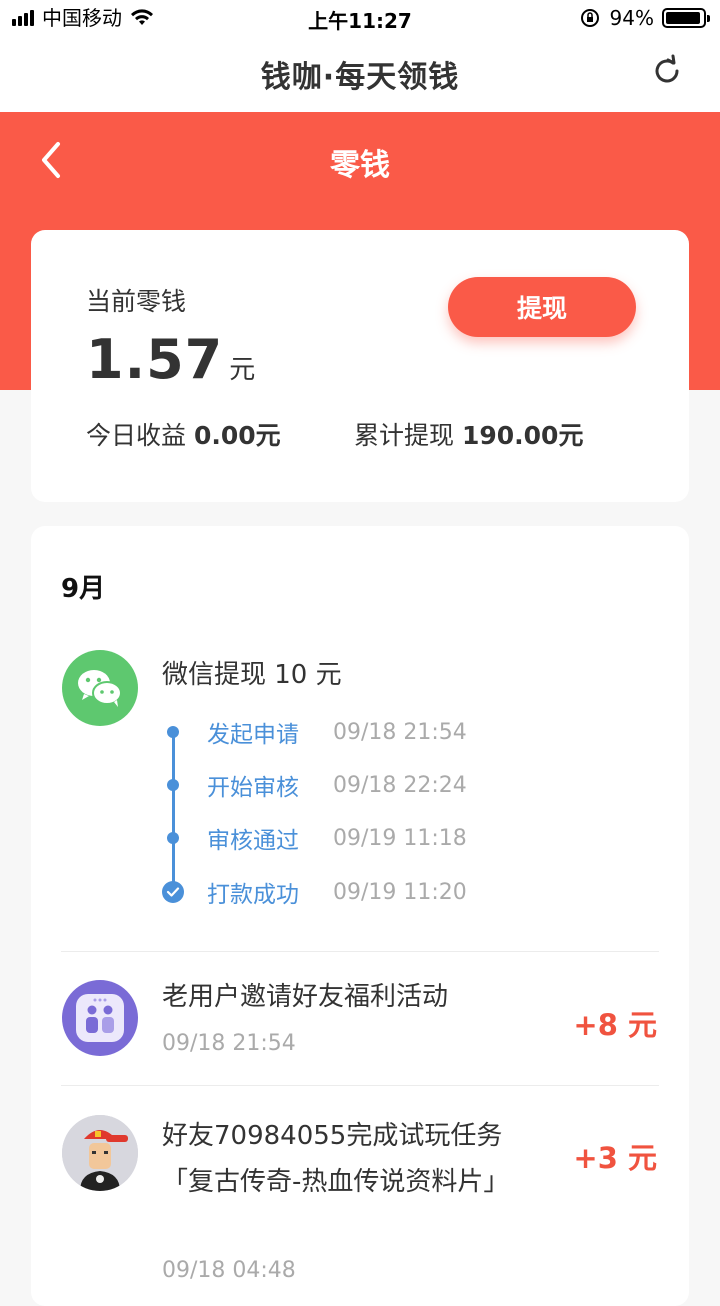 The image size is (720, 1306). I want to click on app-title: 钱咖·每天领钱, so click(360, 77).